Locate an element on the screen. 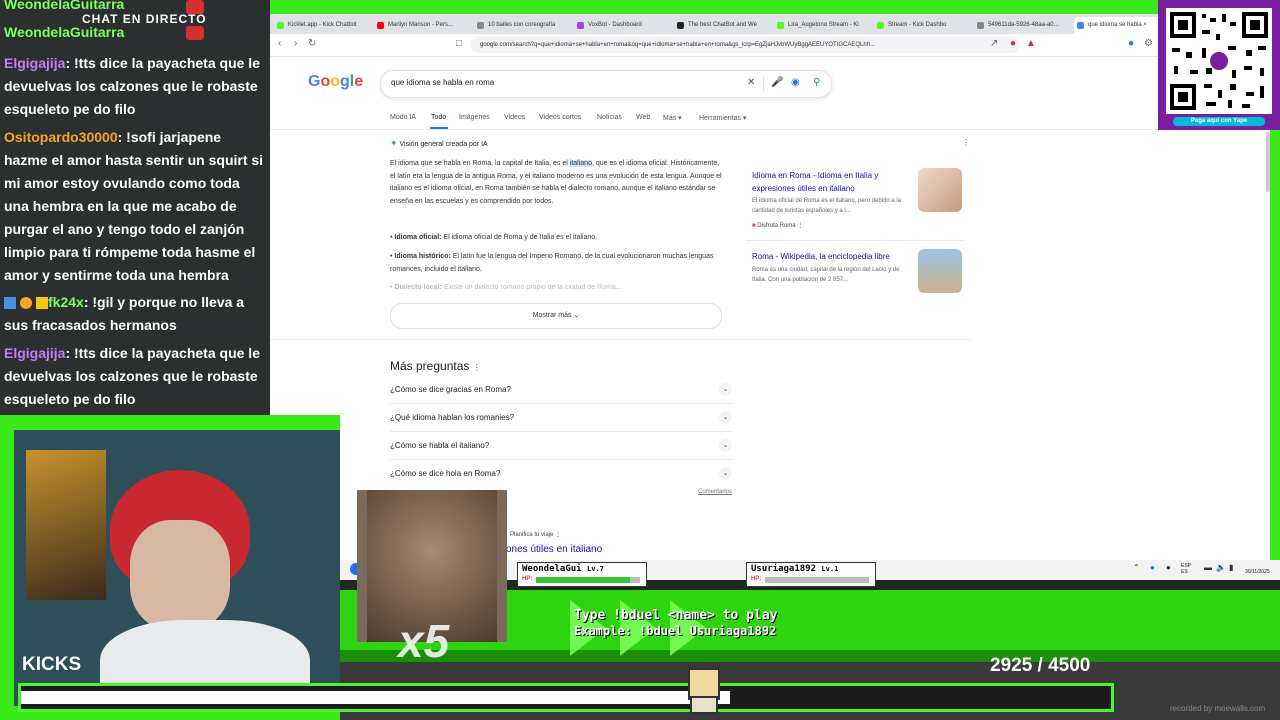 This screenshot has width=1280, height=720. browser-tab: Kicklet.app - Kick Chatbot is located at coordinates (326, 25).